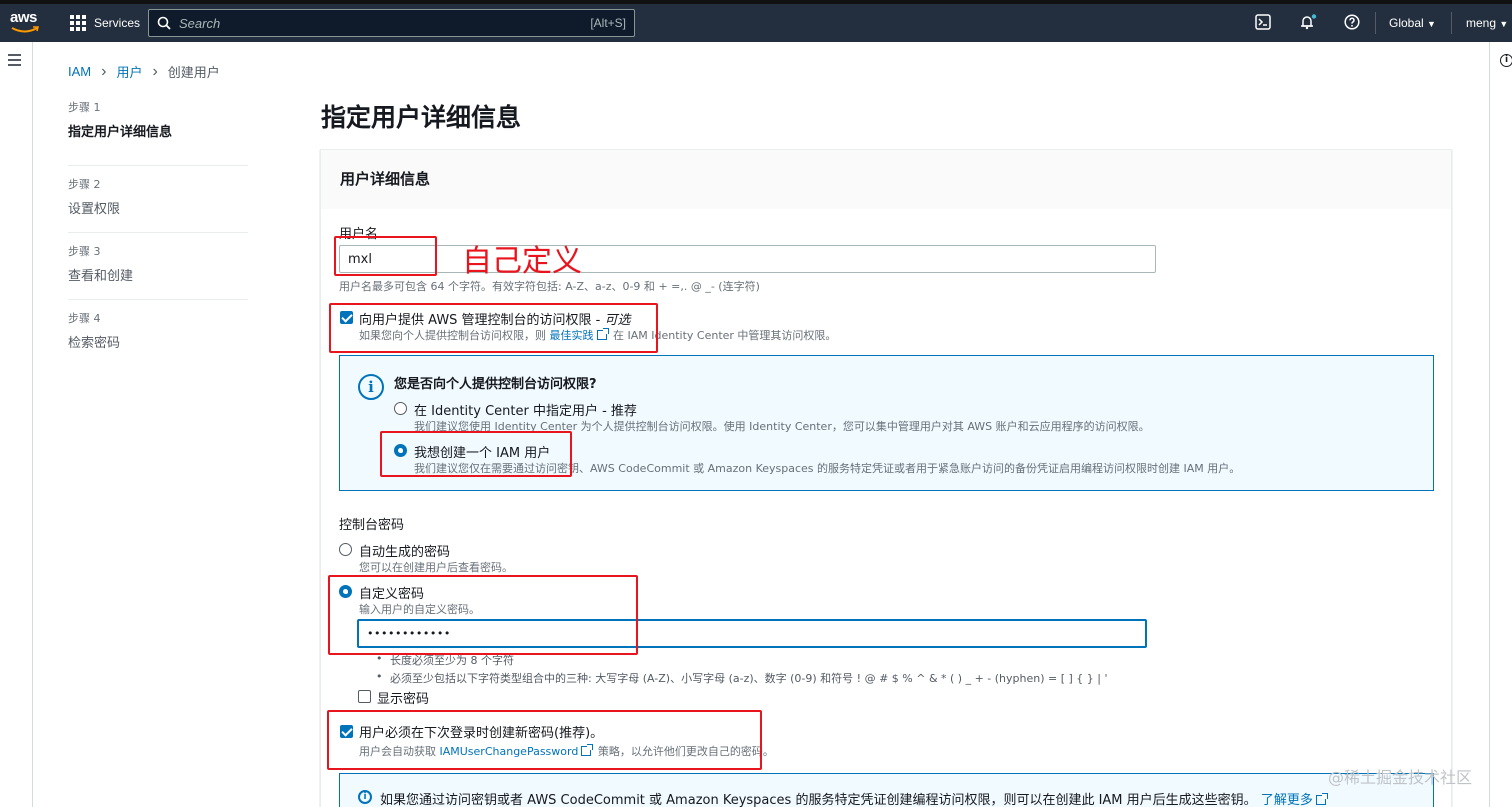 This screenshot has height=807, width=1512. Describe the element at coordinates (522, 261) in the screenshot. I see `annotation-text: 自己定义` at that location.